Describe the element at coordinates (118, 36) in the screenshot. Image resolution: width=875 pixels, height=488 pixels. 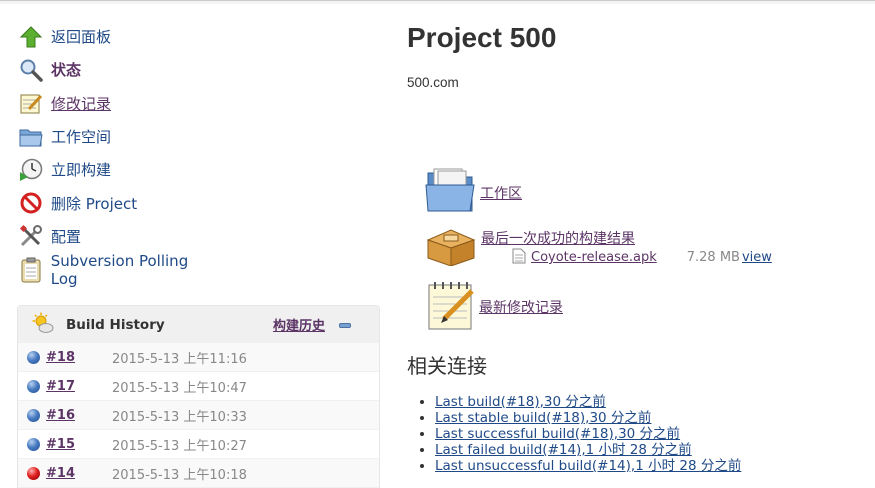
I see `sidebar-item-back-to-dashboard: 返回面板` at that location.